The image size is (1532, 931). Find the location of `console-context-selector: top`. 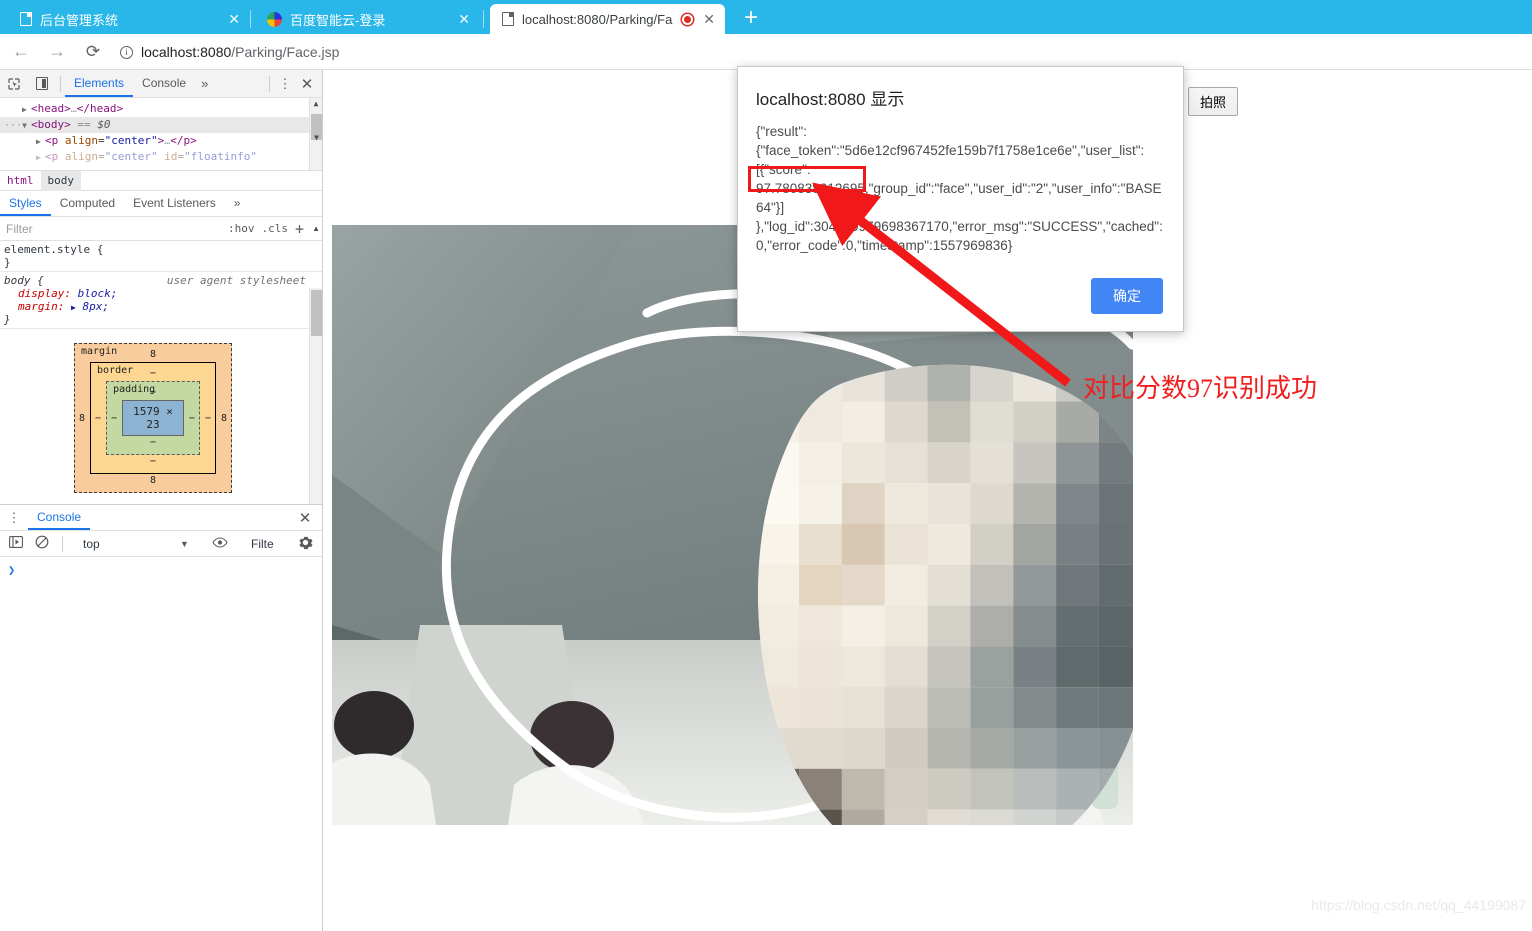

console-context-selector: top is located at coordinates (86, 544).